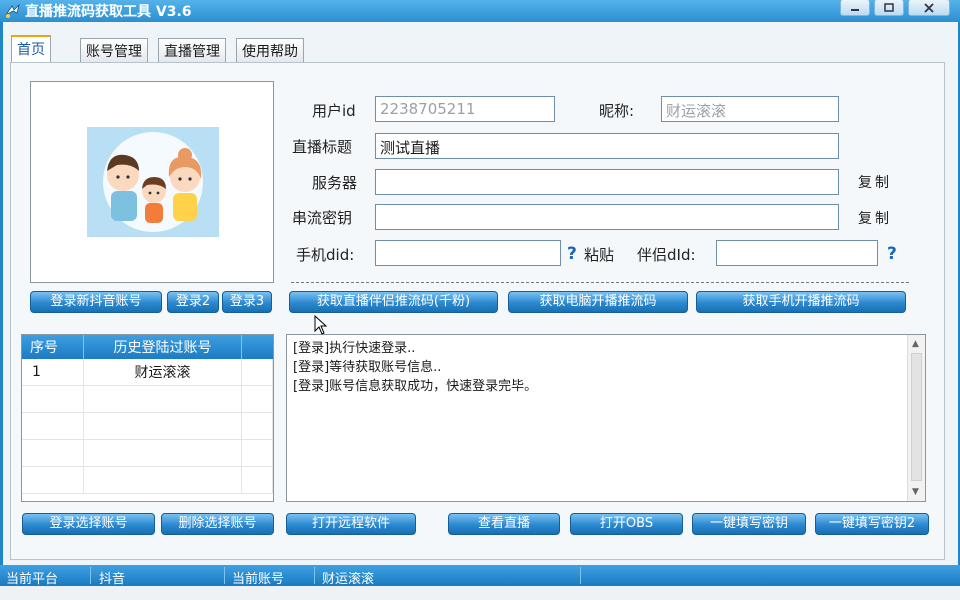  What do you see at coordinates (112, 579) in the screenshot?
I see `status-platform-value: 抖音` at bounding box center [112, 579].